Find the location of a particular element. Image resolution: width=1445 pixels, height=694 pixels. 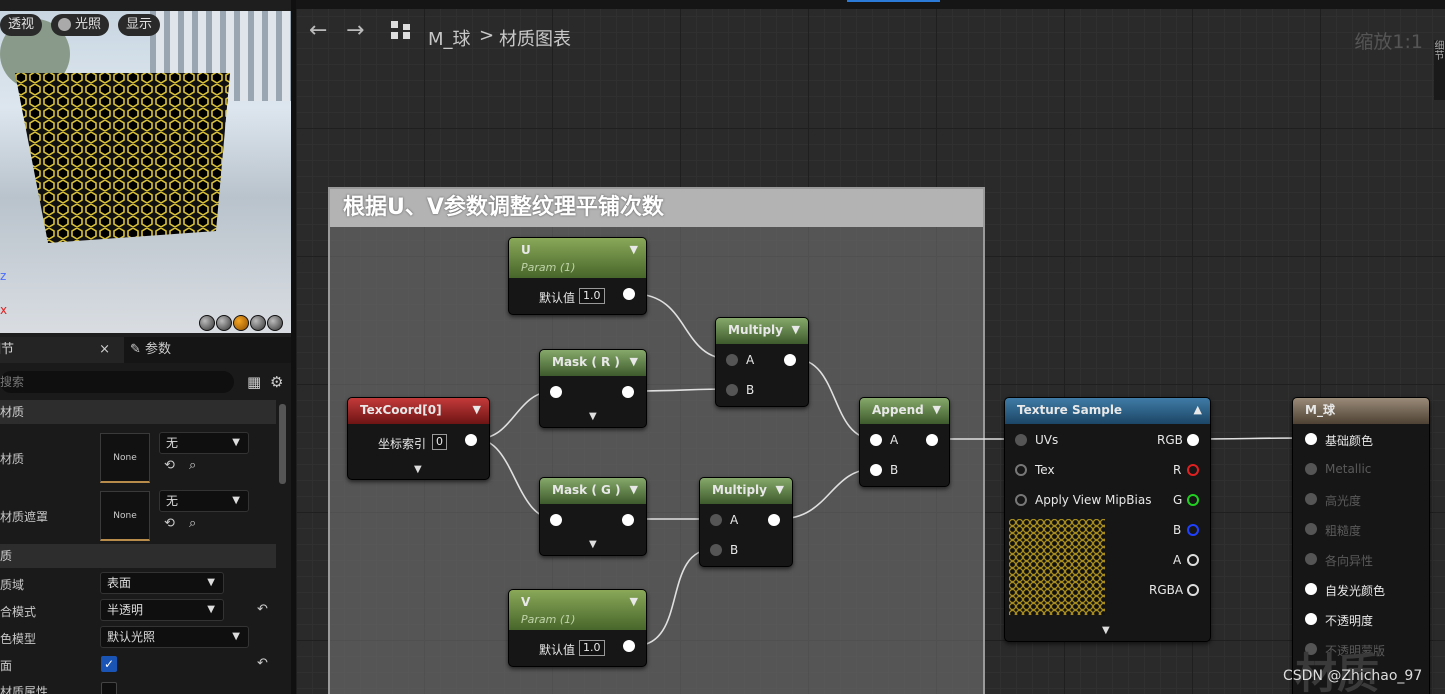

preview-viewport: 透视 光照 显示 z x is located at coordinates (145, 172).